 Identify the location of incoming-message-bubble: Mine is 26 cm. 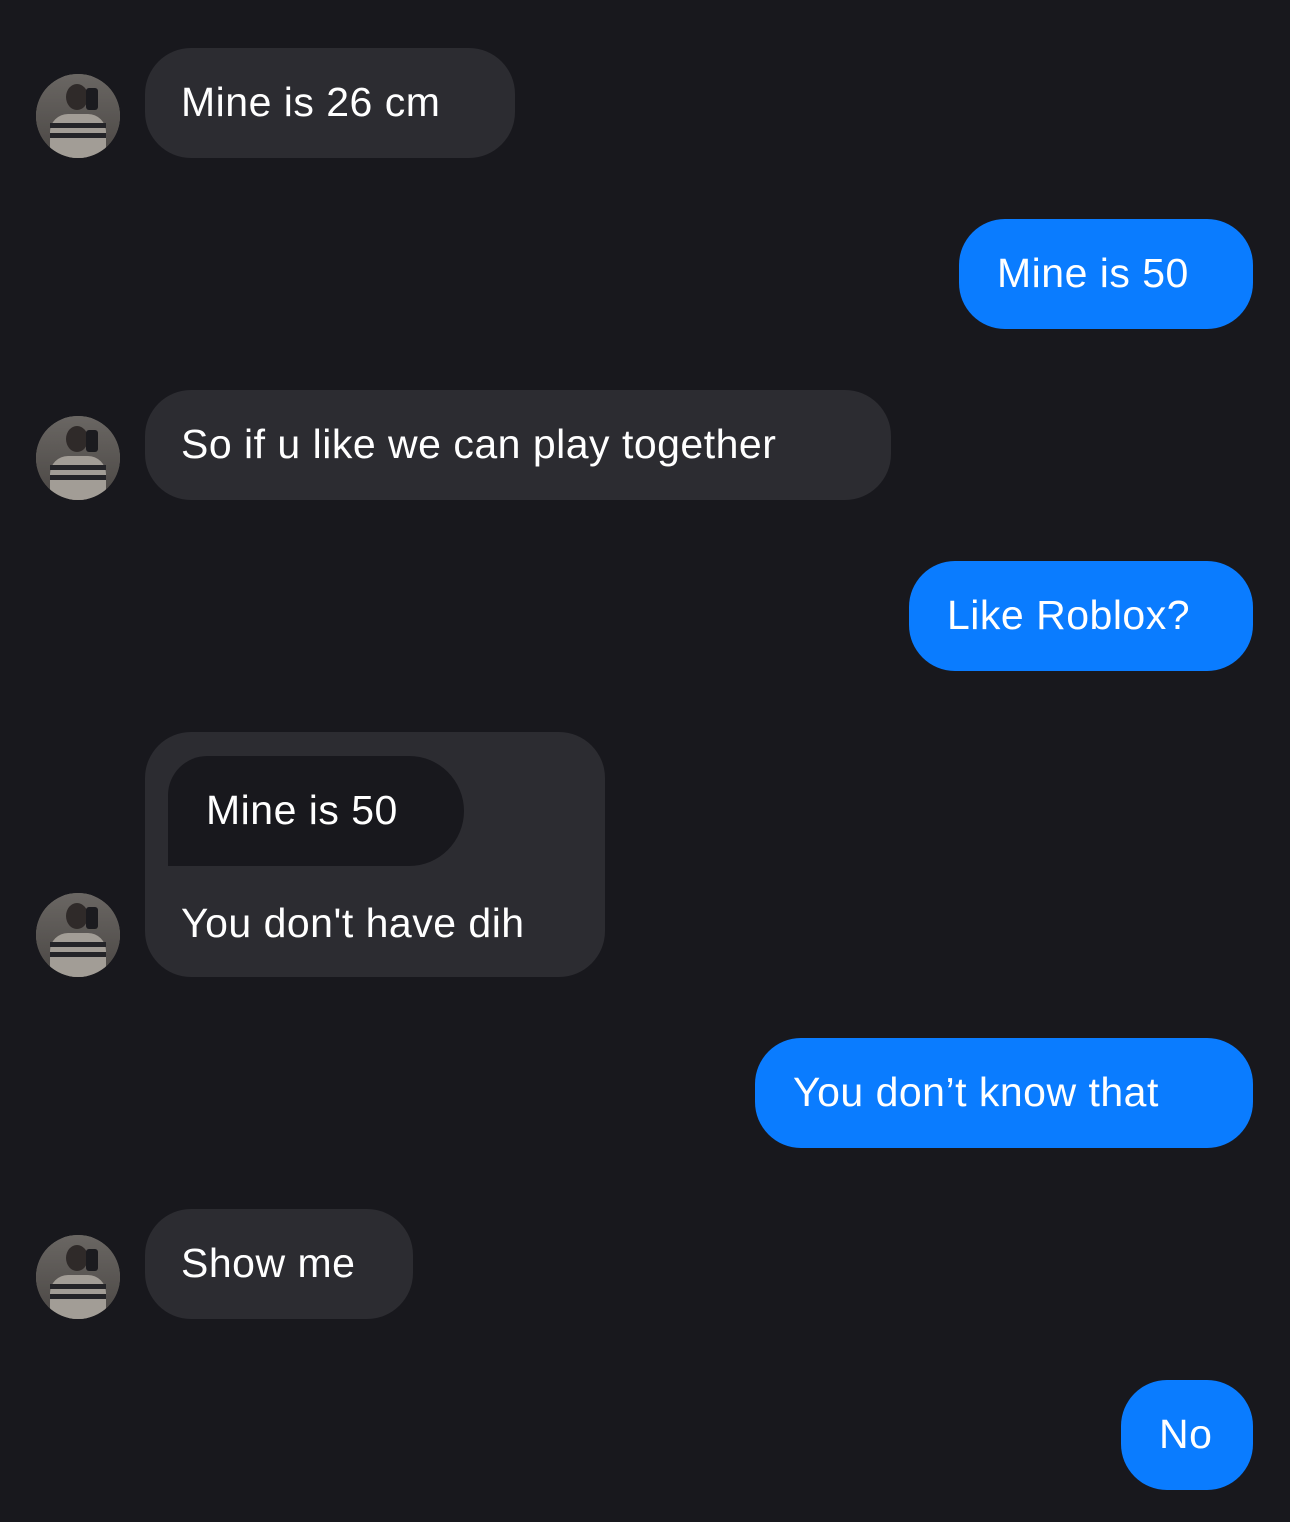
(330, 103).